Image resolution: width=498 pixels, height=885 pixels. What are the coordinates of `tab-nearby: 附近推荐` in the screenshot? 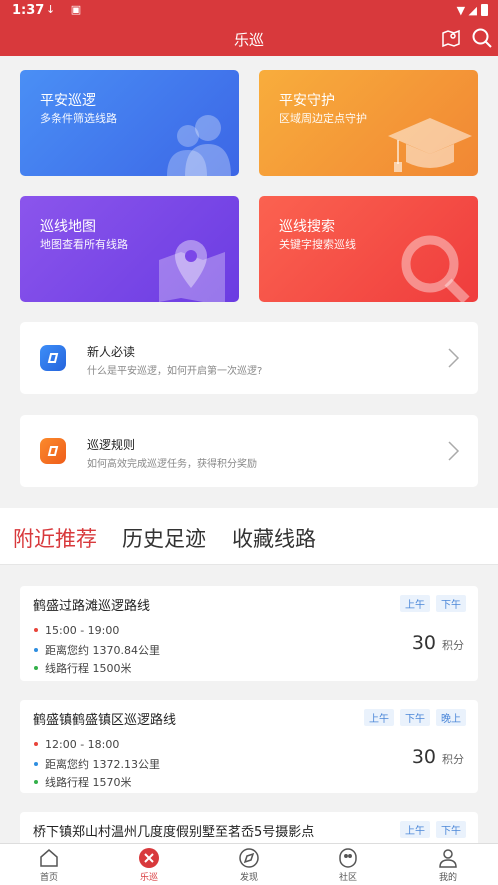 It's located at (55, 538).